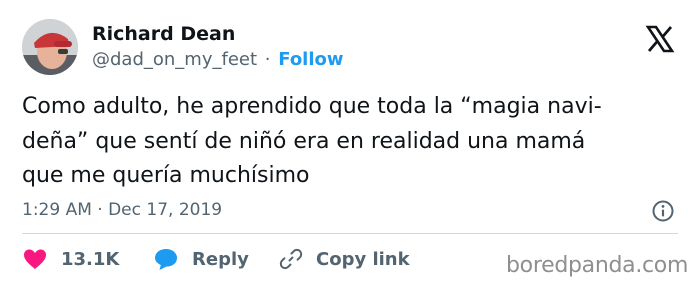 The width and height of the screenshot is (700, 287). What do you see at coordinates (166, 175) in the screenshot?
I see `tweet-text-line: que me quería muchísimo` at bounding box center [166, 175].